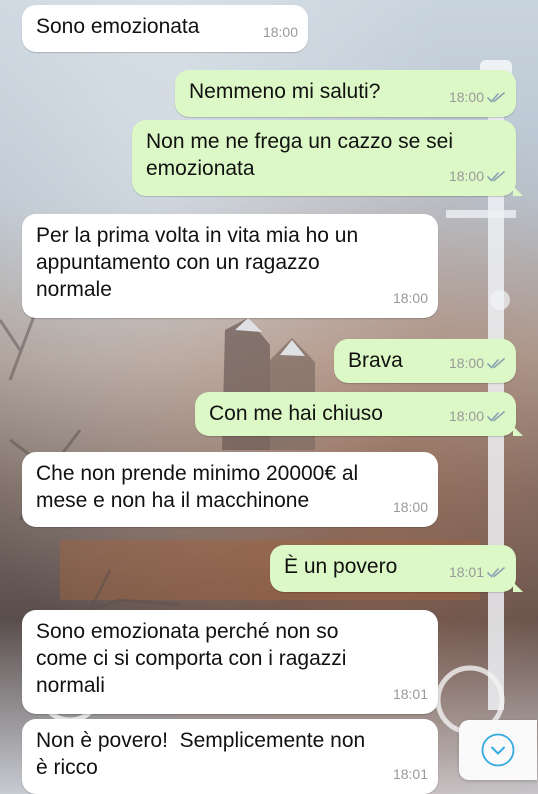  I want to click on chevron-down-circle-icon, so click(498, 750).